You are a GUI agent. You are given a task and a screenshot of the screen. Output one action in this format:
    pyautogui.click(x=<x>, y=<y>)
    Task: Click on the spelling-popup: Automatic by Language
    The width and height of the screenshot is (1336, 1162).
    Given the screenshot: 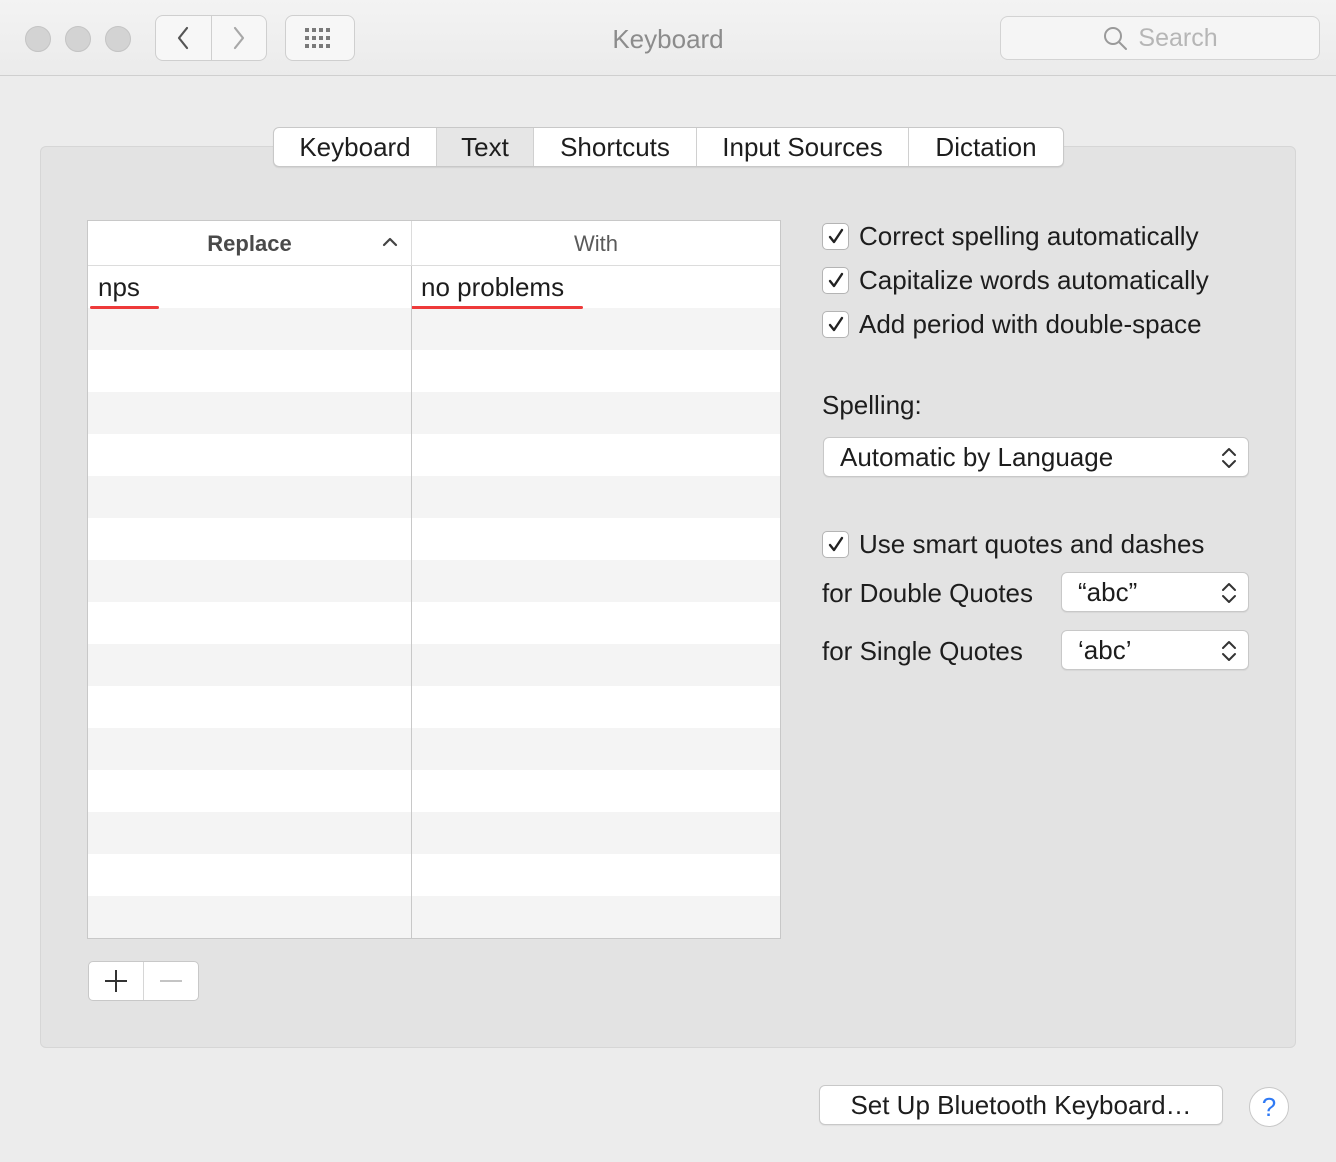 What is the action you would take?
    pyautogui.click(x=1036, y=457)
    